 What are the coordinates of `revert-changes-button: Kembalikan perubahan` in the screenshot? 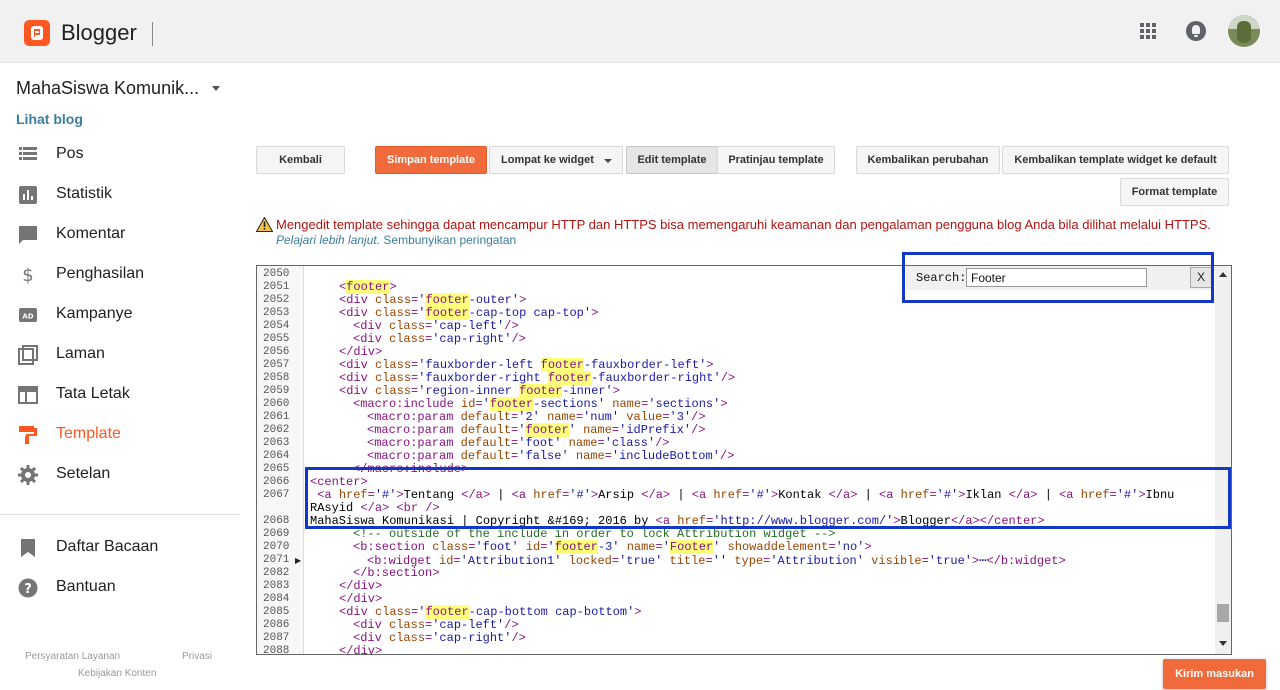 It's located at (928, 160).